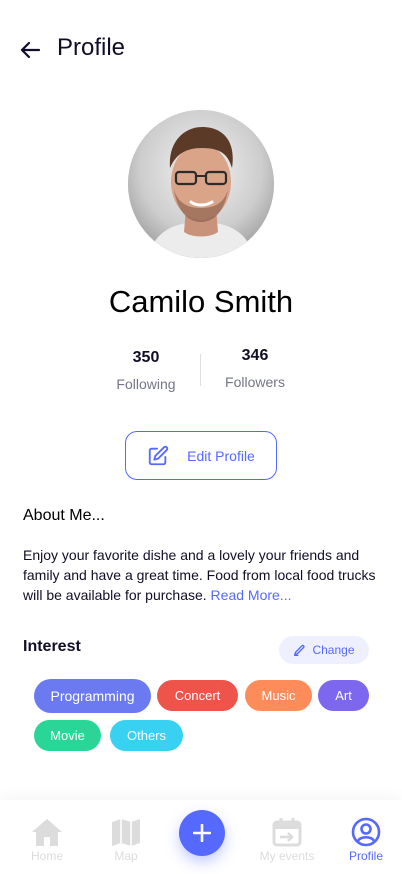 The height and width of the screenshot is (874, 402). I want to click on map-icon, so click(126, 832).